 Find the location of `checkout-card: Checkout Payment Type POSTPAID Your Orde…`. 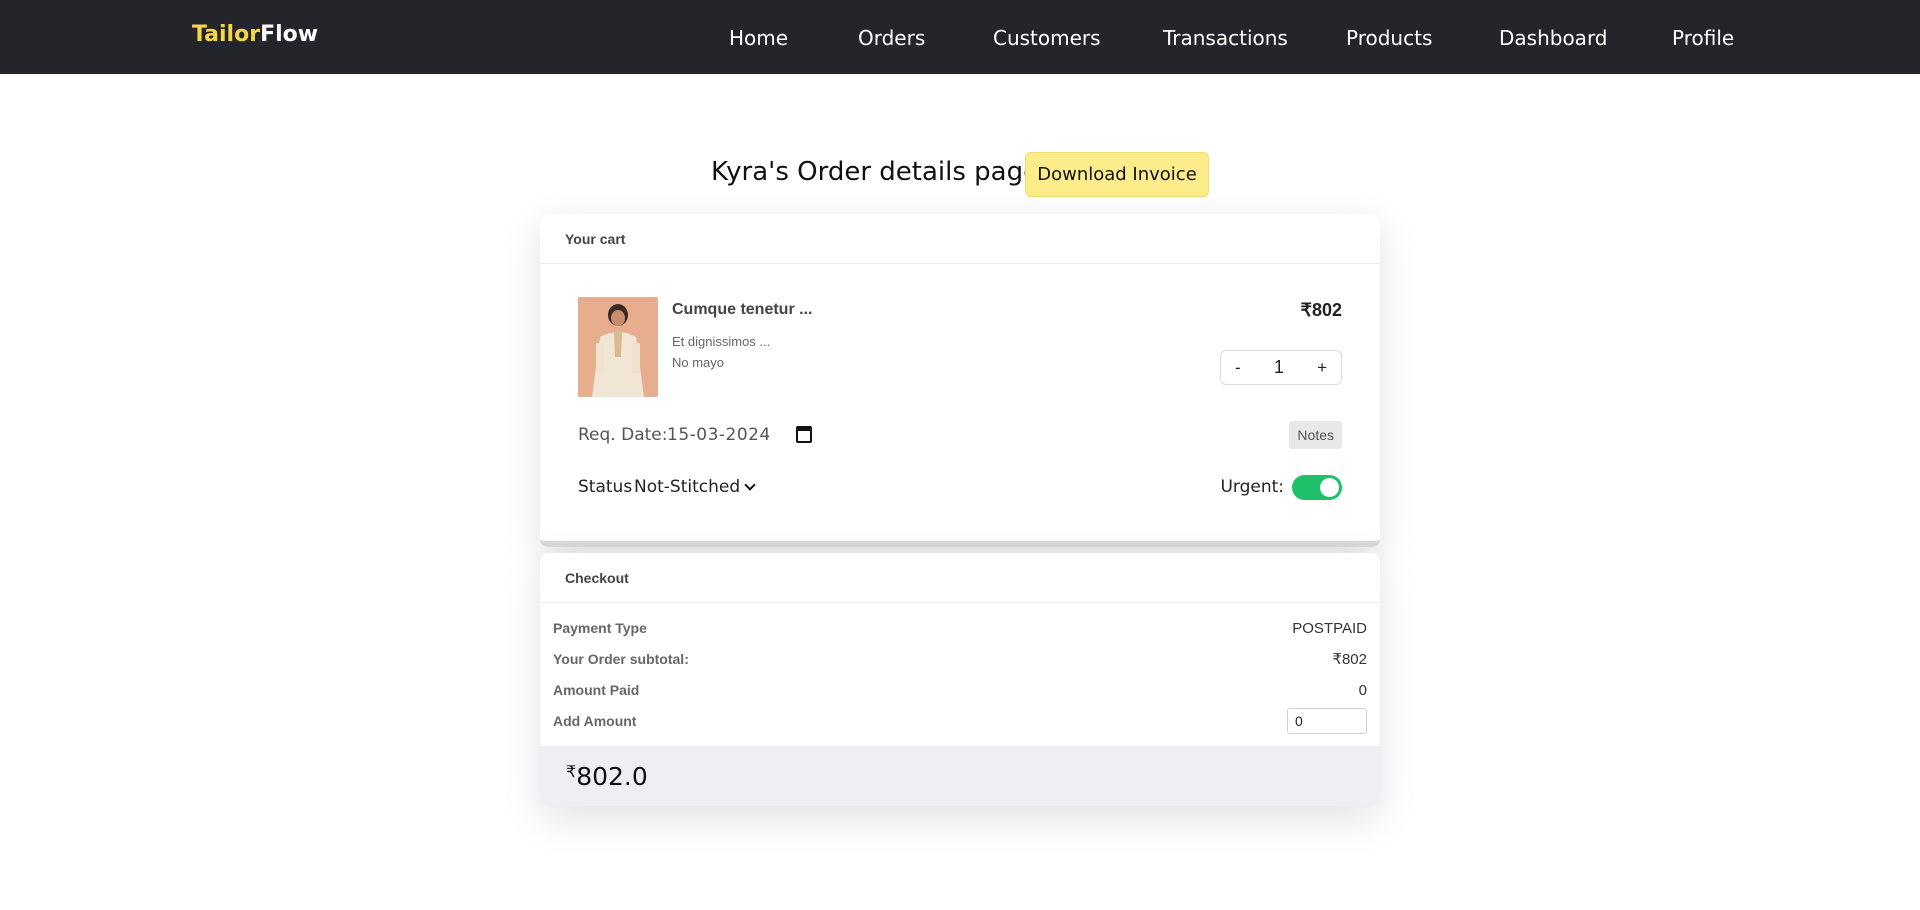

checkout-card: Checkout Payment Type POSTPAID Your Orde… is located at coordinates (960, 679).